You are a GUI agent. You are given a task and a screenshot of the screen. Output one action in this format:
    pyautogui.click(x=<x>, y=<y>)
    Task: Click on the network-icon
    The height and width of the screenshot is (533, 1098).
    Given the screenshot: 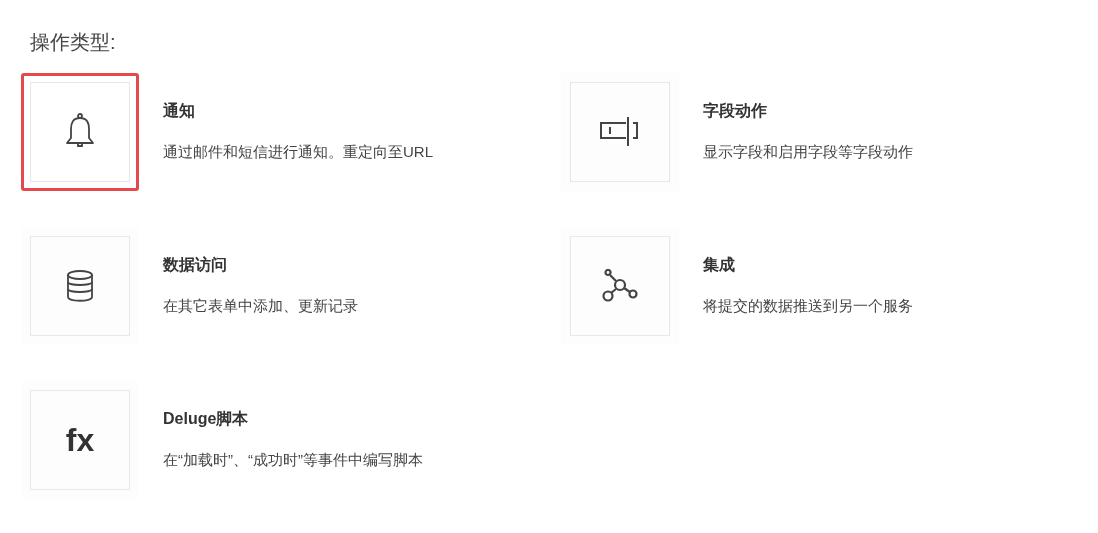 What is the action you would take?
    pyautogui.click(x=620, y=286)
    